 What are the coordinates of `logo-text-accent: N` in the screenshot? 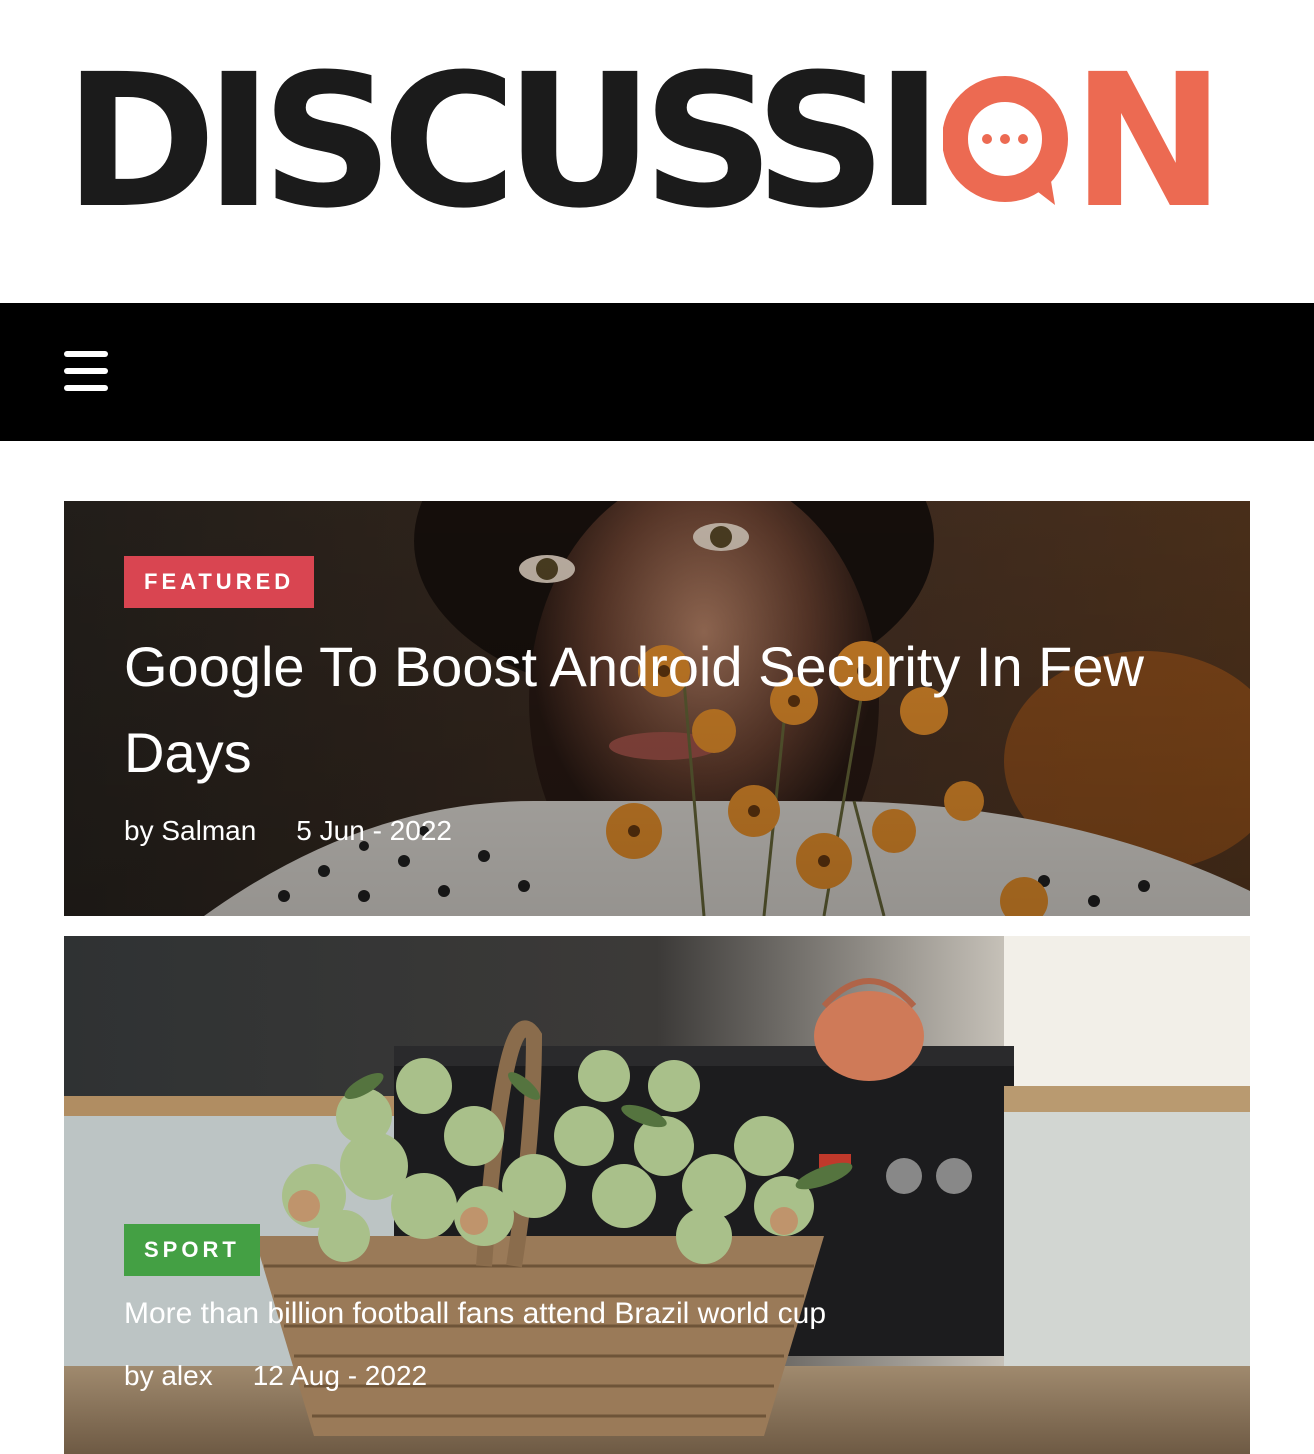 It's located at (1148, 142).